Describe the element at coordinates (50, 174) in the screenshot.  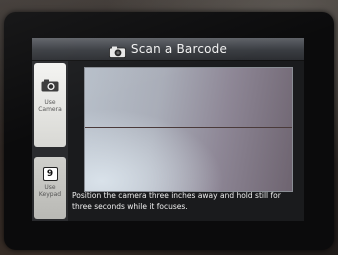
I see `keypad-icon: 9` at that location.